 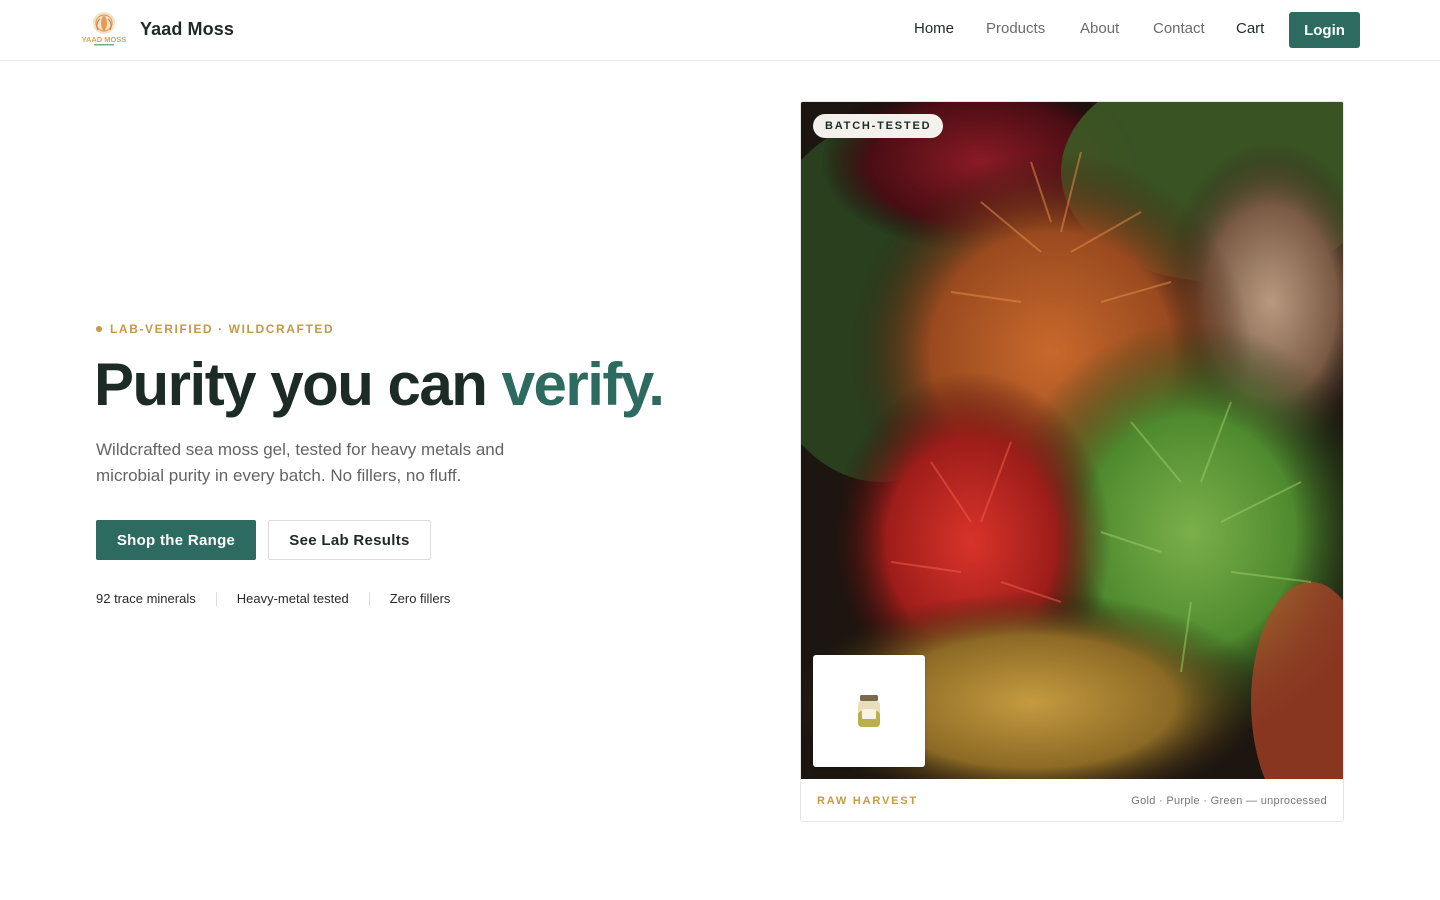 What do you see at coordinates (1015, 28) in the screenshot?
I see `nav-products: Products` at bounding box center [1015, 28].